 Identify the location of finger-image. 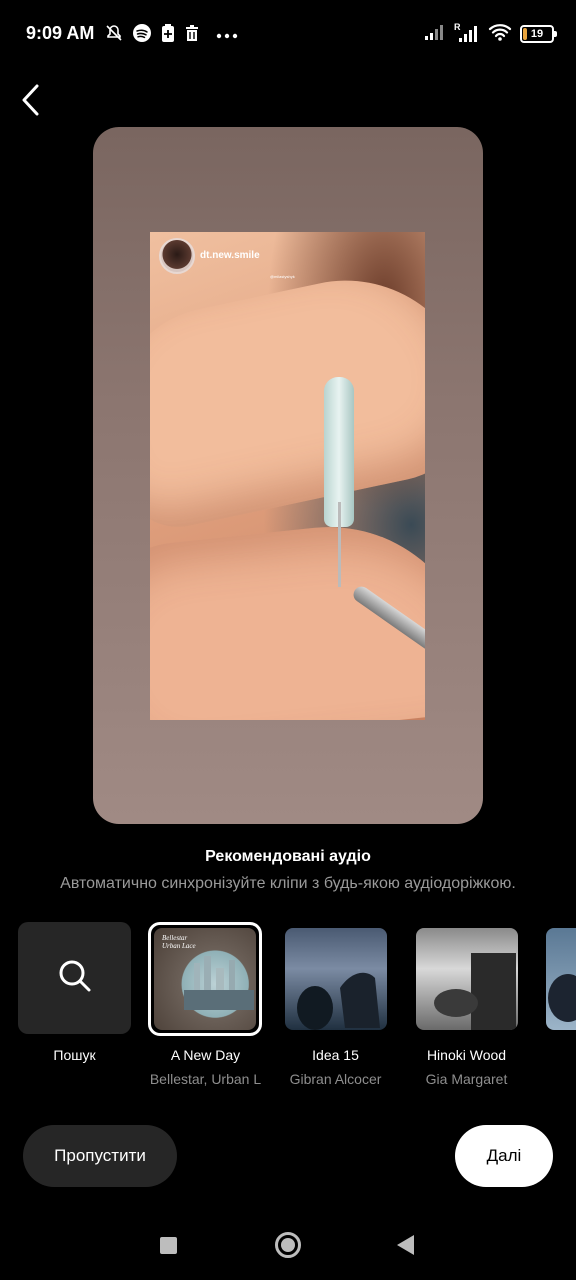
(287, 397).